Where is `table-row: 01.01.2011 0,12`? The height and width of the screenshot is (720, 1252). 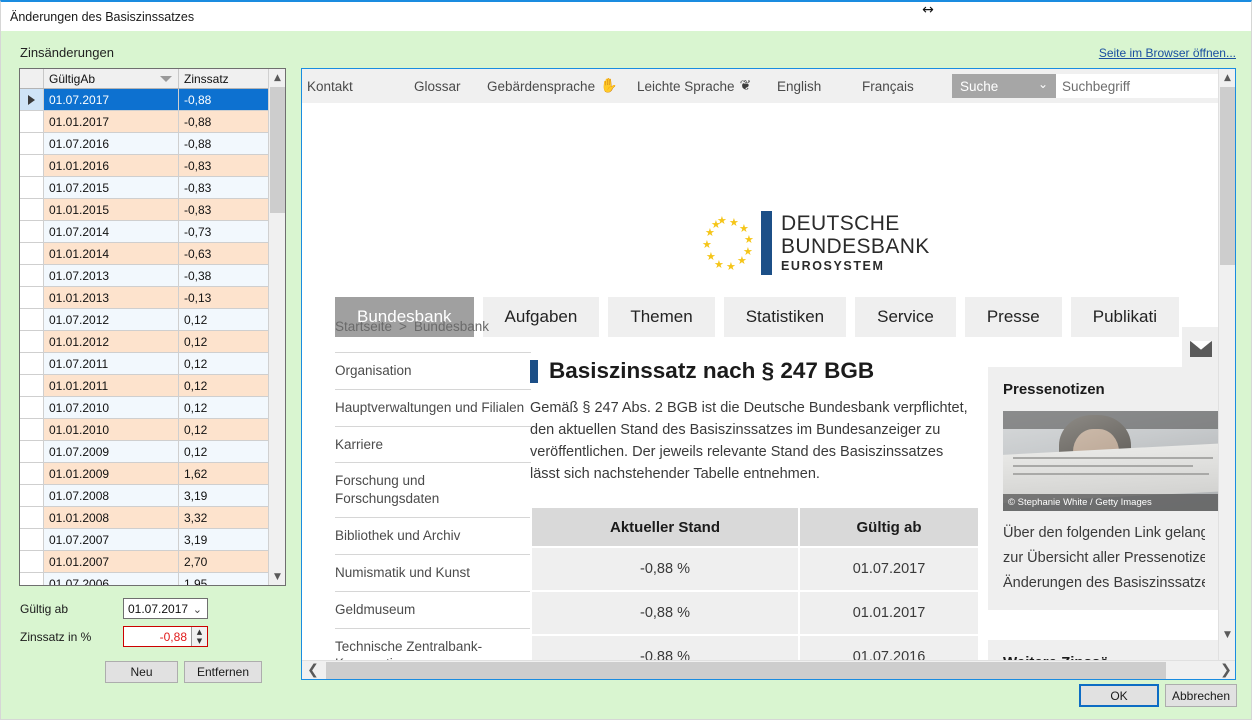
table-row: 01.01.2011 0,12 is located at coordinates (145, 386).